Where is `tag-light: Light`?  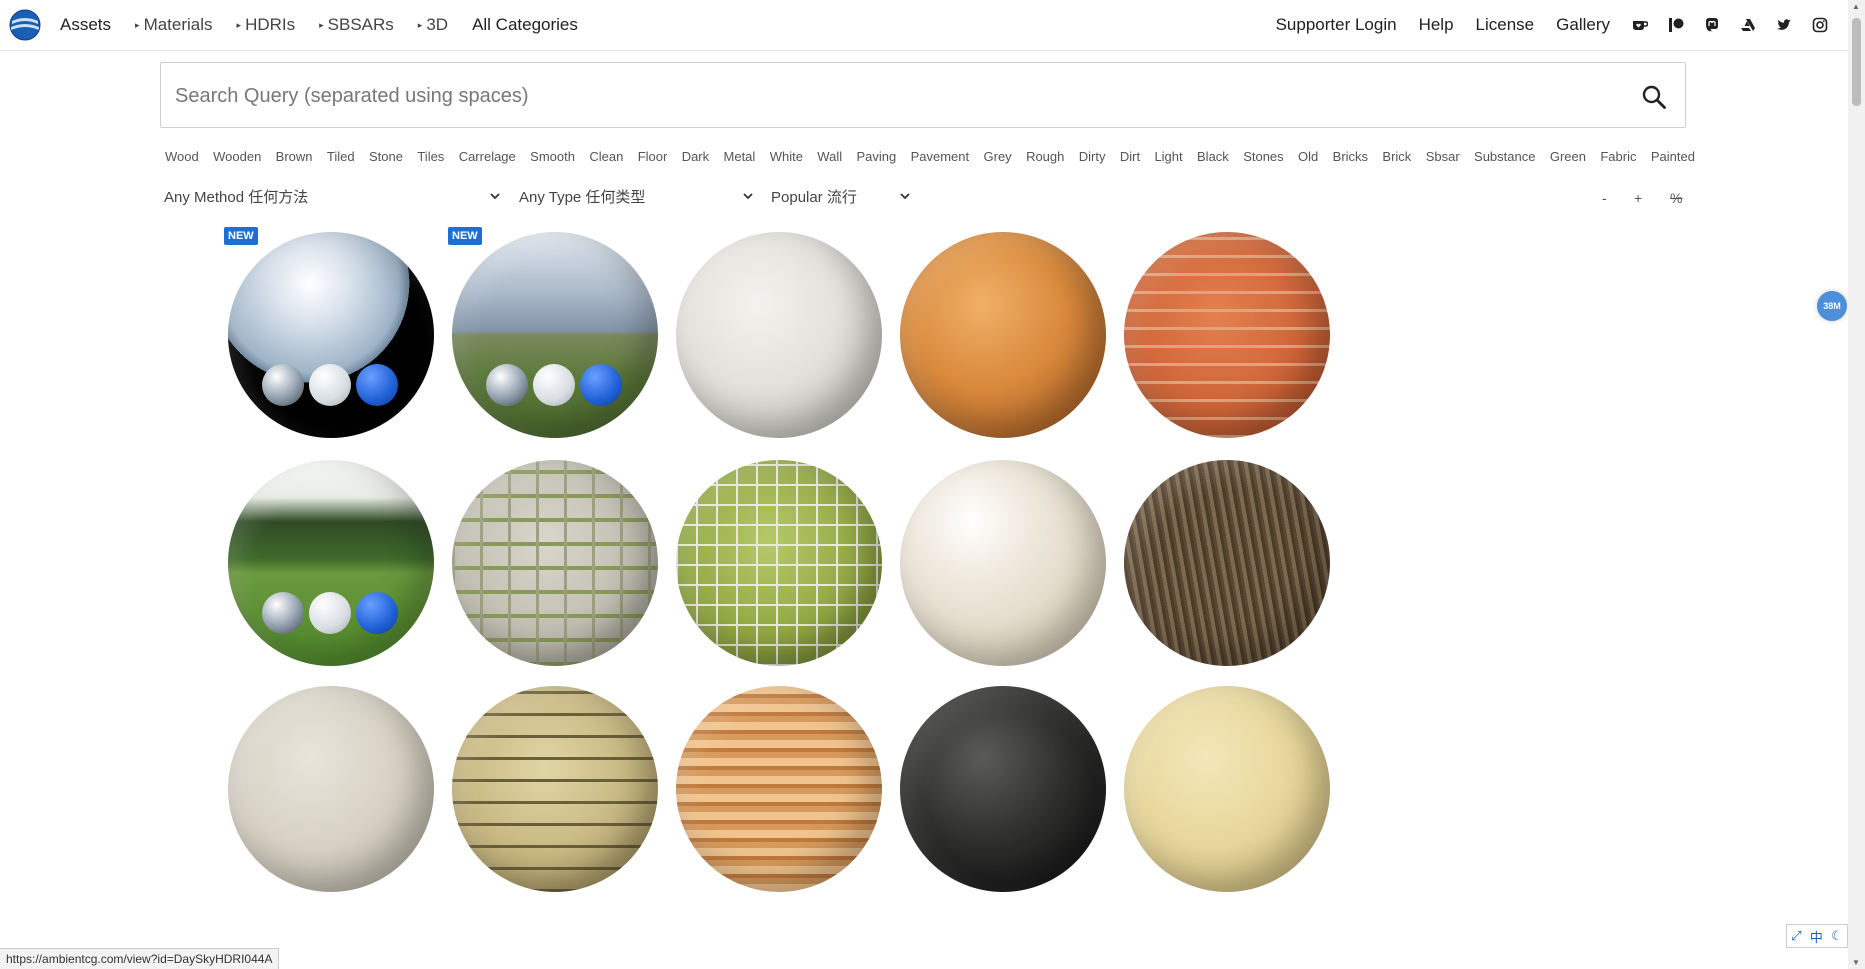
tag-light: Light is located at coordinates (1168, 156).